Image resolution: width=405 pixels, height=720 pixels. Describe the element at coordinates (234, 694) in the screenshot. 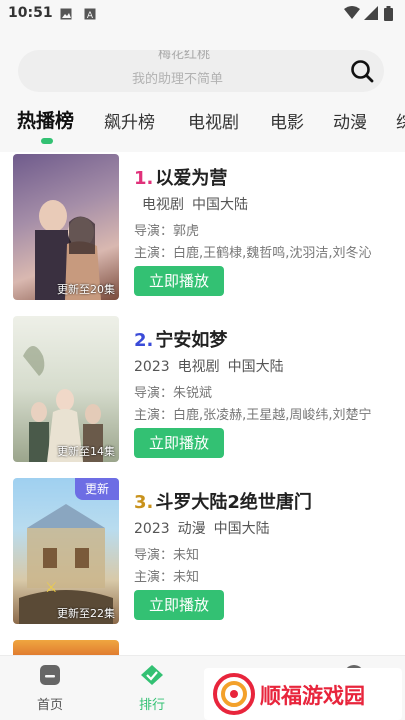

I see `watermark-logo-icon` at that location.